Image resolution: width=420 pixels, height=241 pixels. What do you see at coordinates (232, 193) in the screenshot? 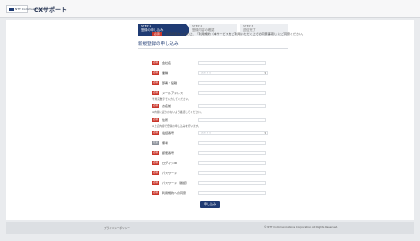
I see `agreement-input` at bounding box center [232, 193].